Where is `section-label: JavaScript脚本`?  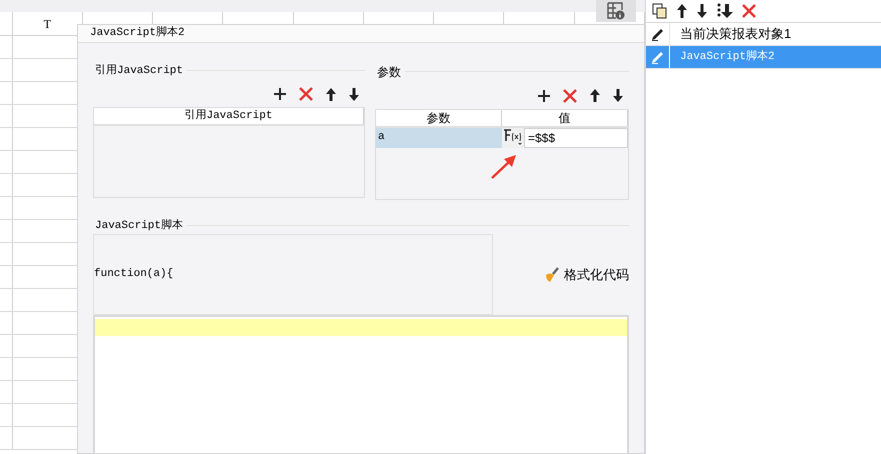
section-label: JavaScript脚本 is located at coordinates (139, 226).